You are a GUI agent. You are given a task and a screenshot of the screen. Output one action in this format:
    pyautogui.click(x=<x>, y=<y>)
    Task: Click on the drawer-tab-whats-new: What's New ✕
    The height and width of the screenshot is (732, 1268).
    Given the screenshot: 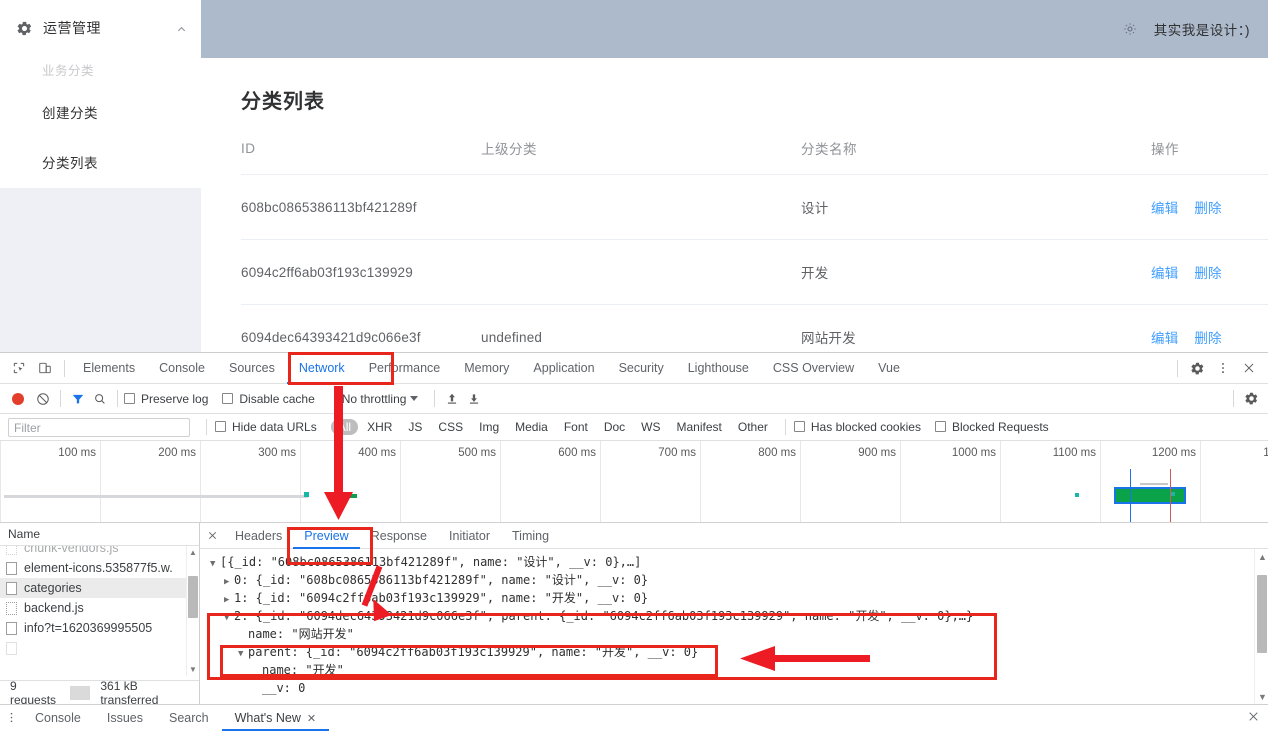 What is the action you would take?
    pyautogui.click(x=276, y=718)
    